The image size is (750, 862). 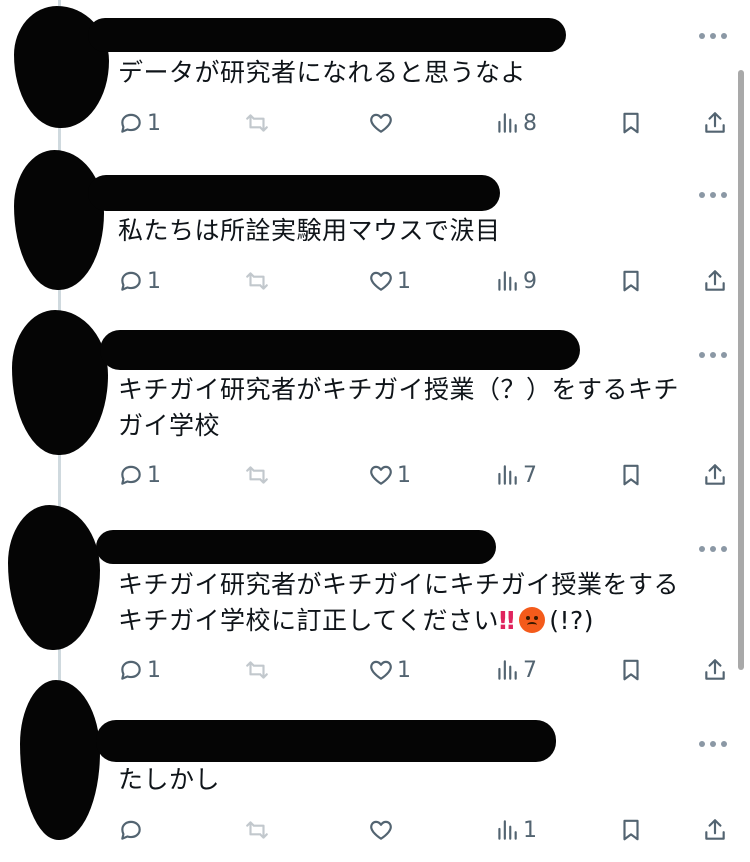 I want to click on tweet-text-line2-body: キチガイ学校に訂正してください, so click(x=309, y=620).